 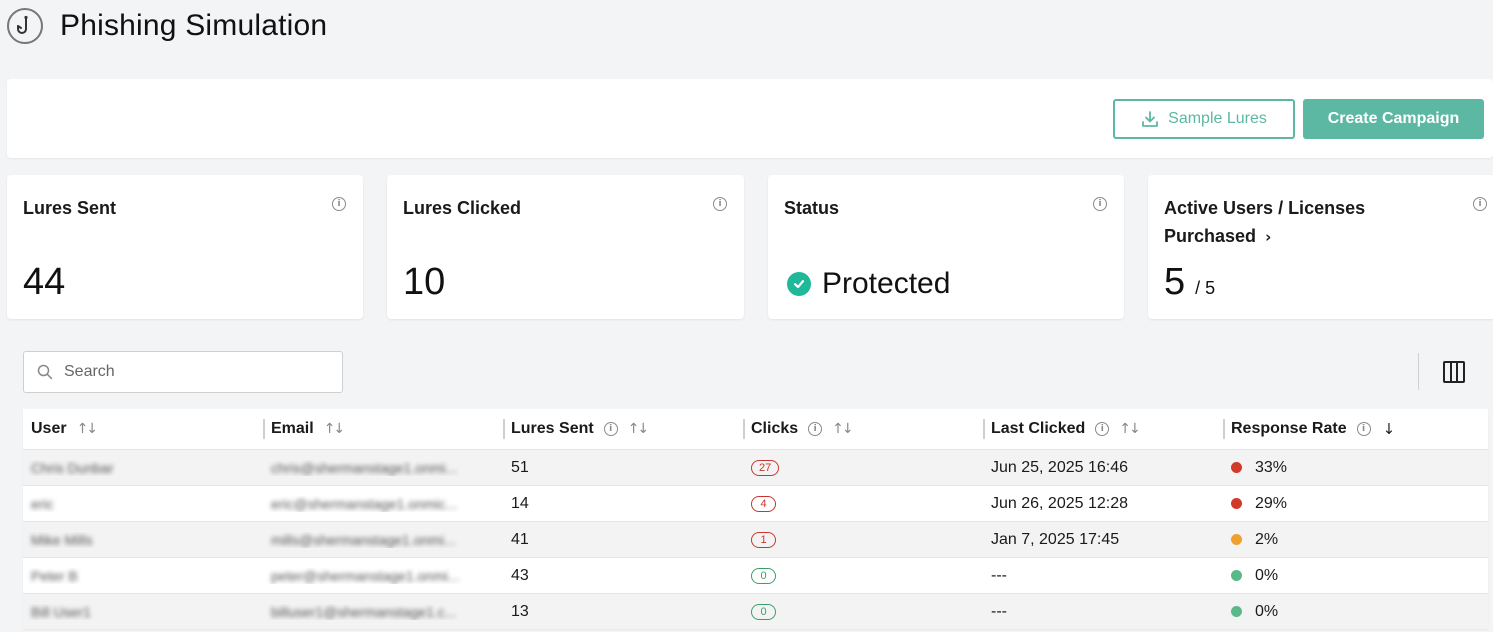 What do you see at coordinates (194, 372) in the screenshot?
I see `search-input` at bounding box center [194, 372].